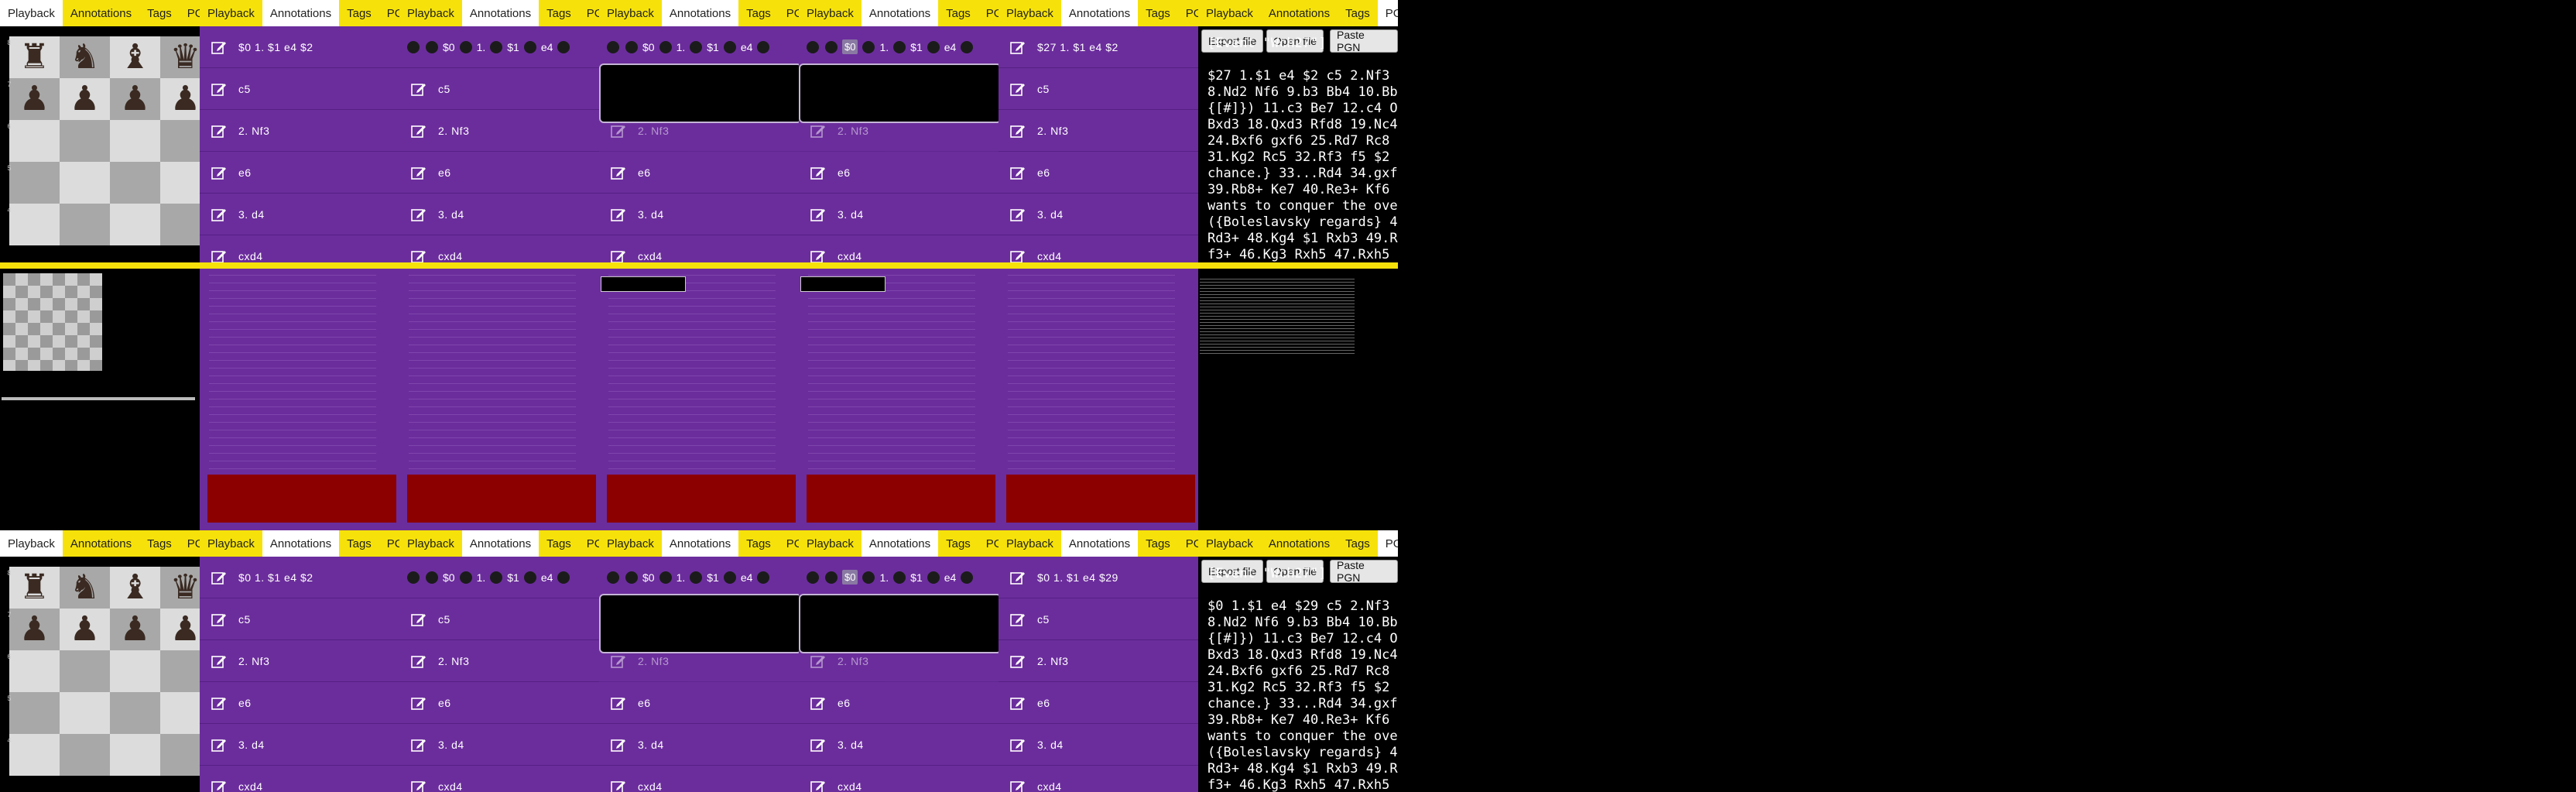  I want to click on board-square: ♛, so click(180, 588).